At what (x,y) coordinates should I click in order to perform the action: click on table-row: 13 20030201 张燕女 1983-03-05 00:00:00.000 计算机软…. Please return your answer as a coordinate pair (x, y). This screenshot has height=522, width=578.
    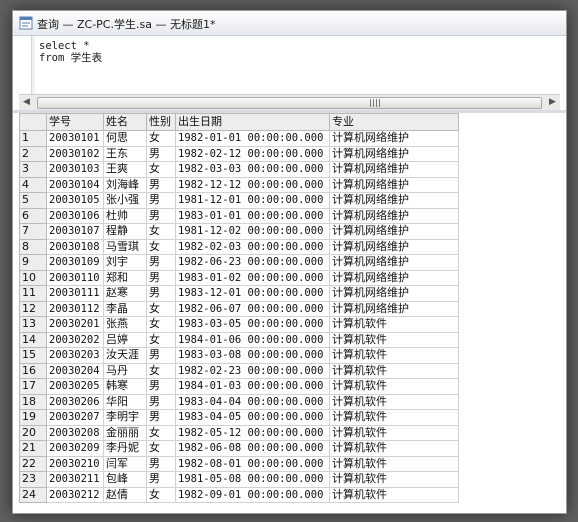
    Looking at the image, I should click on (239, 324).